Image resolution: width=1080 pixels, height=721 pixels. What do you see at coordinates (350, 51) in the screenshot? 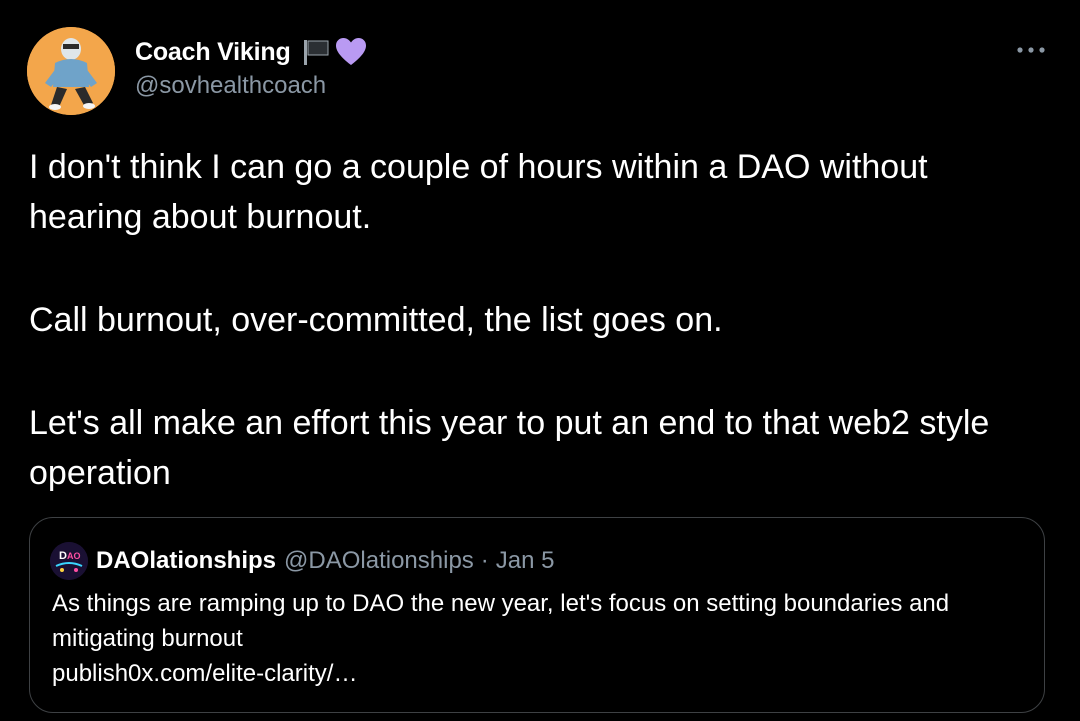
I see `purple-heart-icon` at bounding box center [350, 51].